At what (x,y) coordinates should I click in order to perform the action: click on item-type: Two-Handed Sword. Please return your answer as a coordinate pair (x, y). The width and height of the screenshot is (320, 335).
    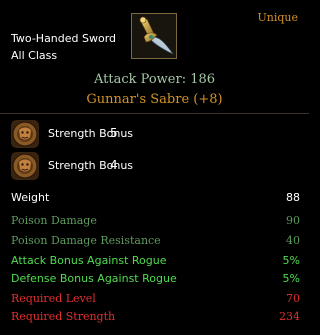
    Looking at the image, I should click on (64, 38).